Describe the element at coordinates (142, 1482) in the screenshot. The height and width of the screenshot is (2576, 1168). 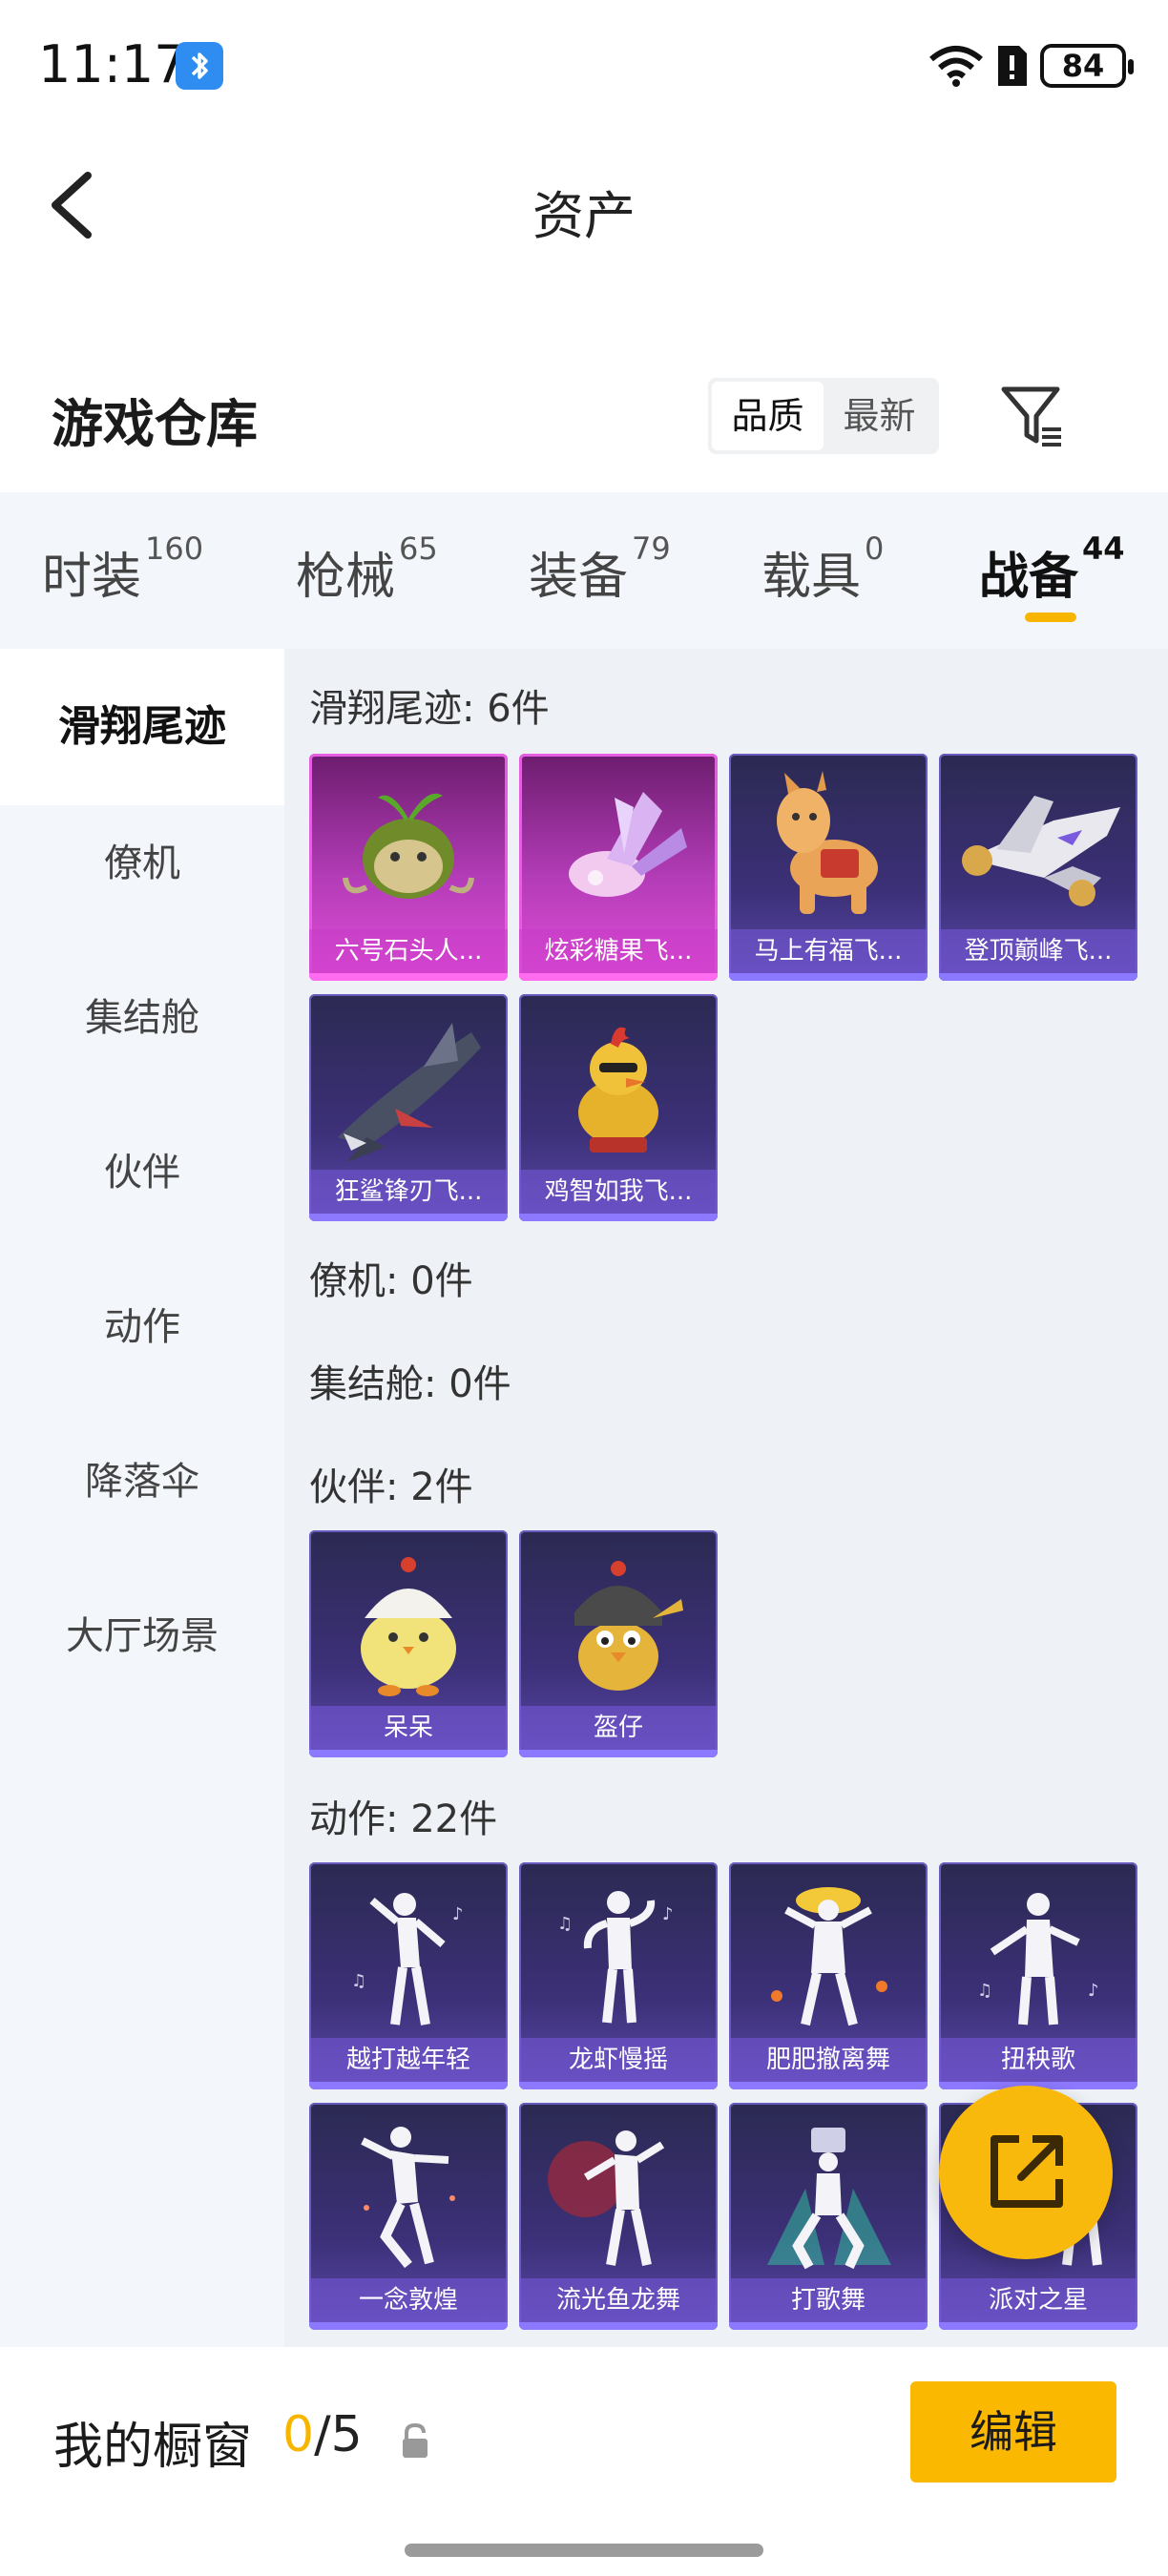
I see `sidebar-item-parachute: 降落伞` at that location.